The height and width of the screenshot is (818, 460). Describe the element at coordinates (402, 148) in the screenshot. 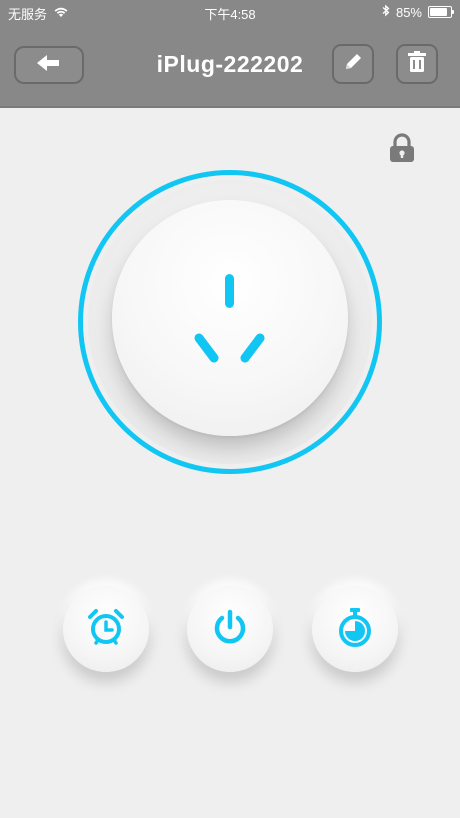

I see `lock-icon` at that location.